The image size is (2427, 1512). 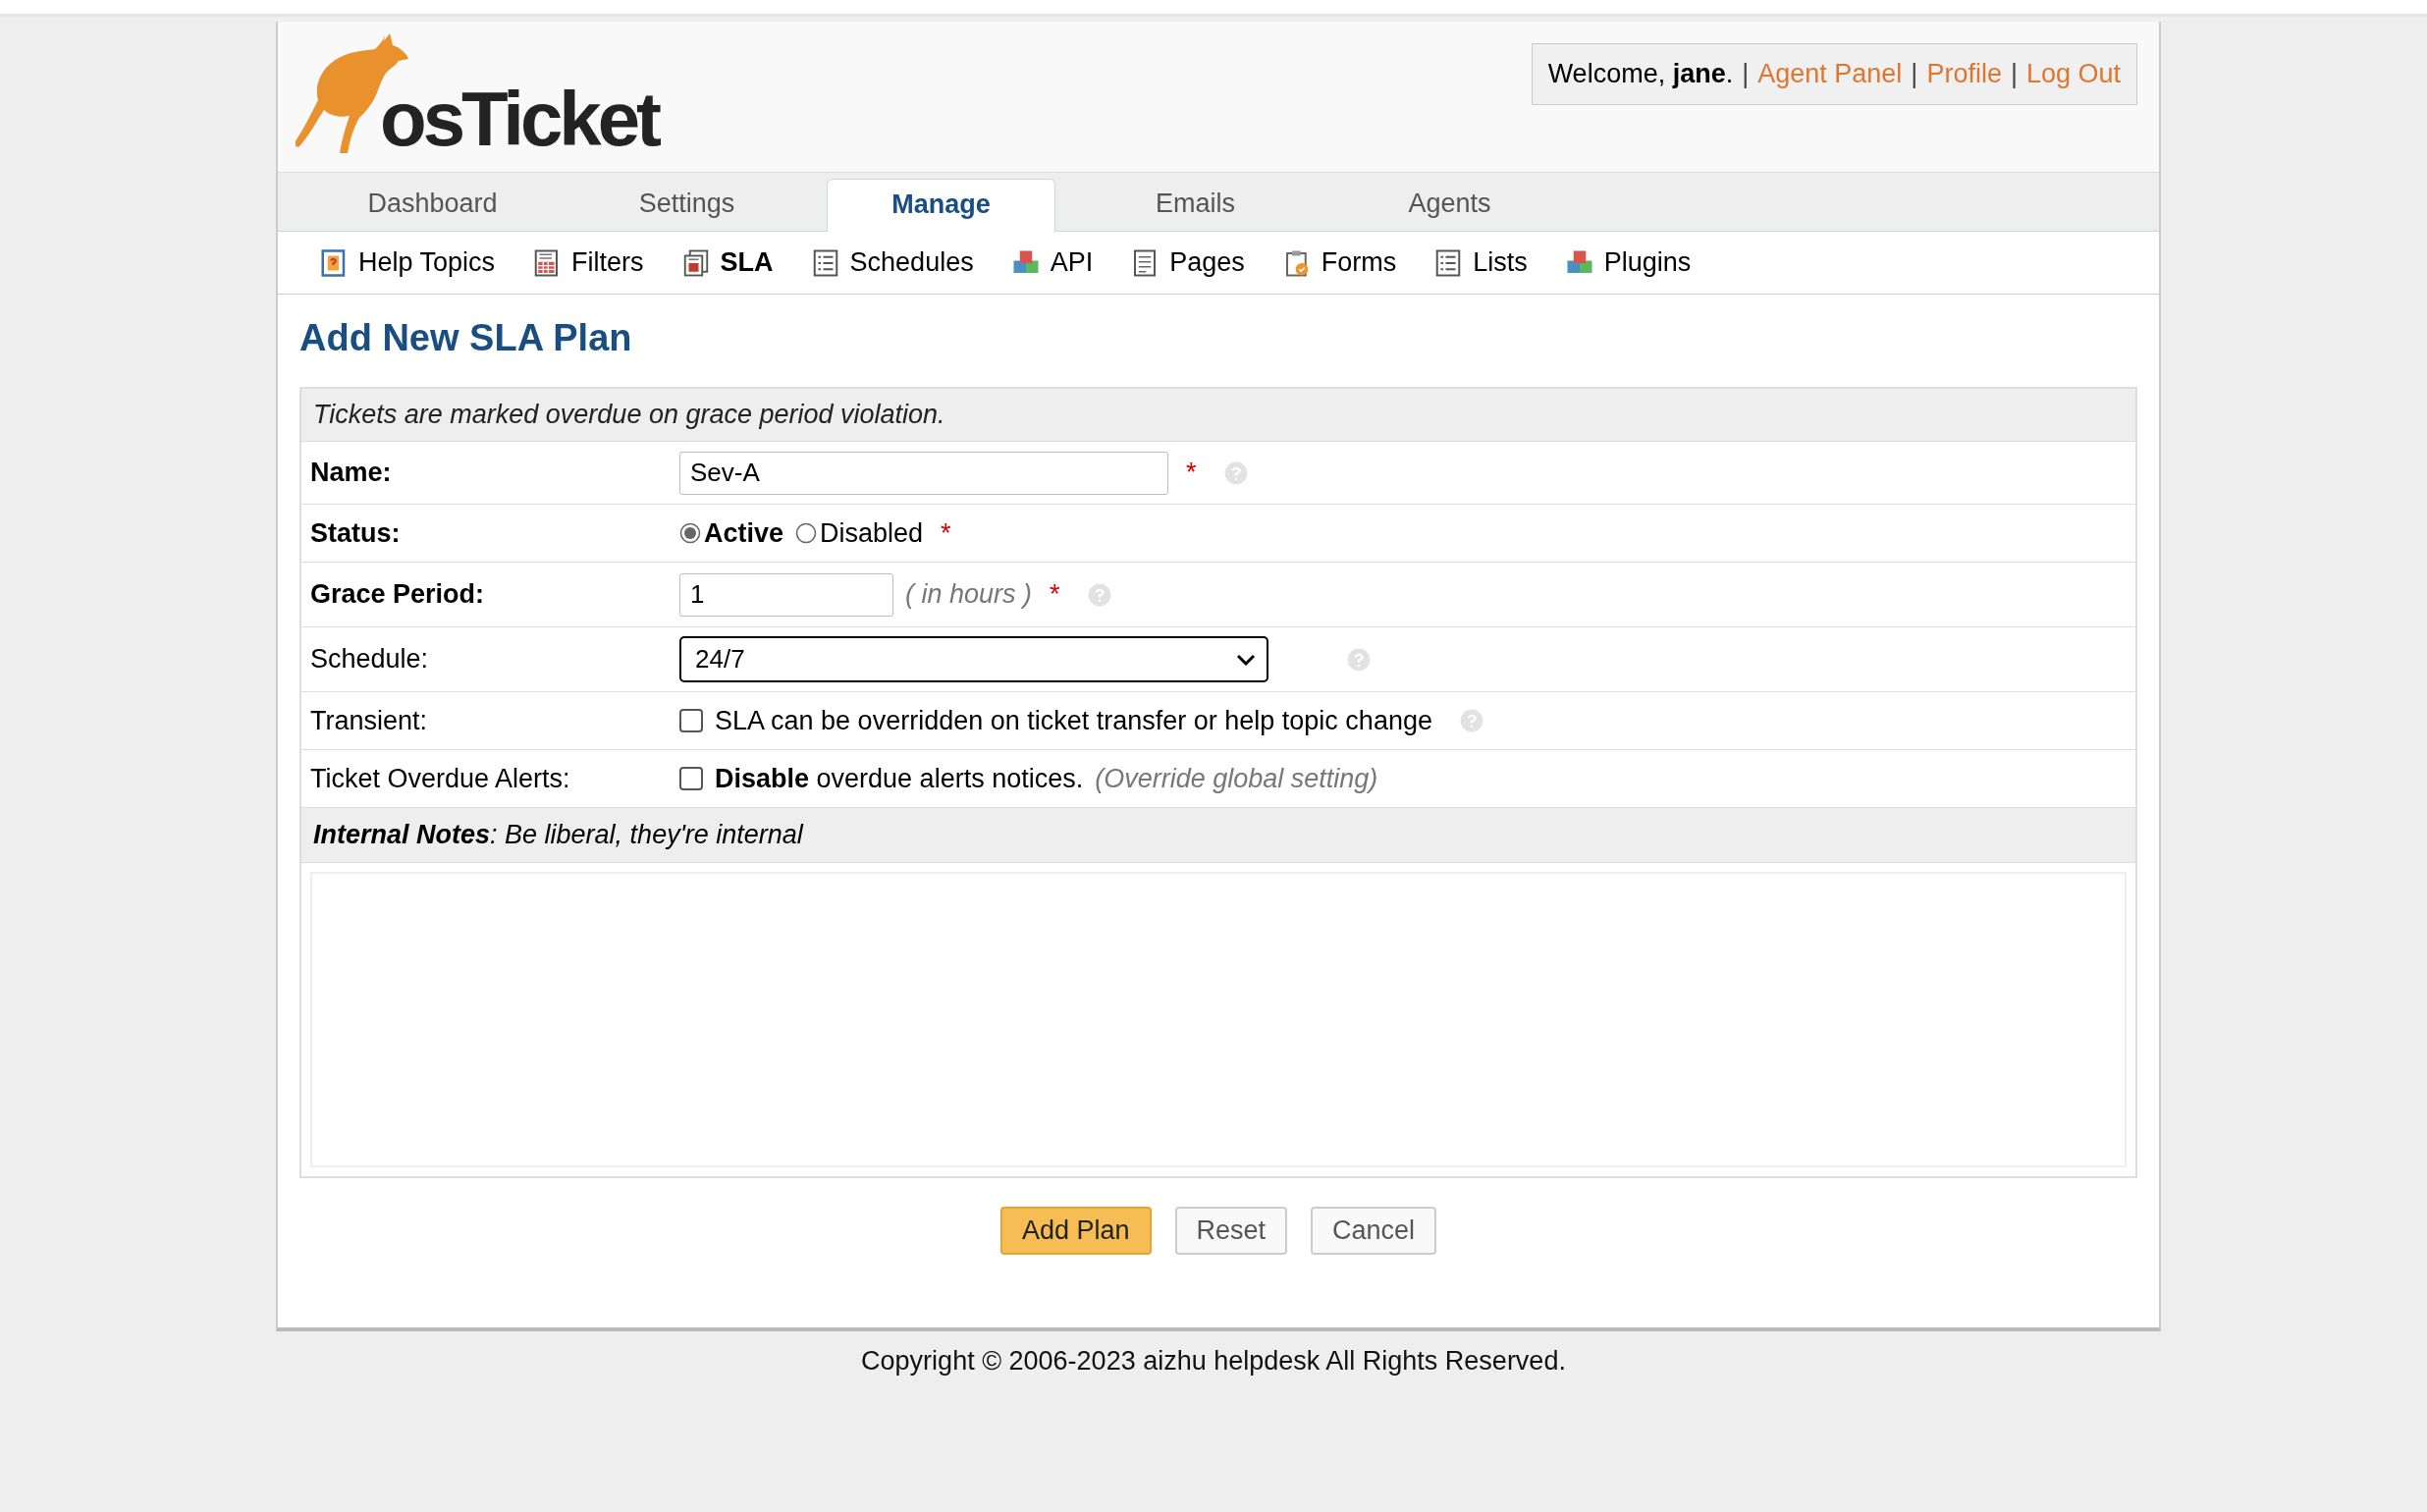 I want to click on subnav-link: Lists, so click(x=1500, y=263).